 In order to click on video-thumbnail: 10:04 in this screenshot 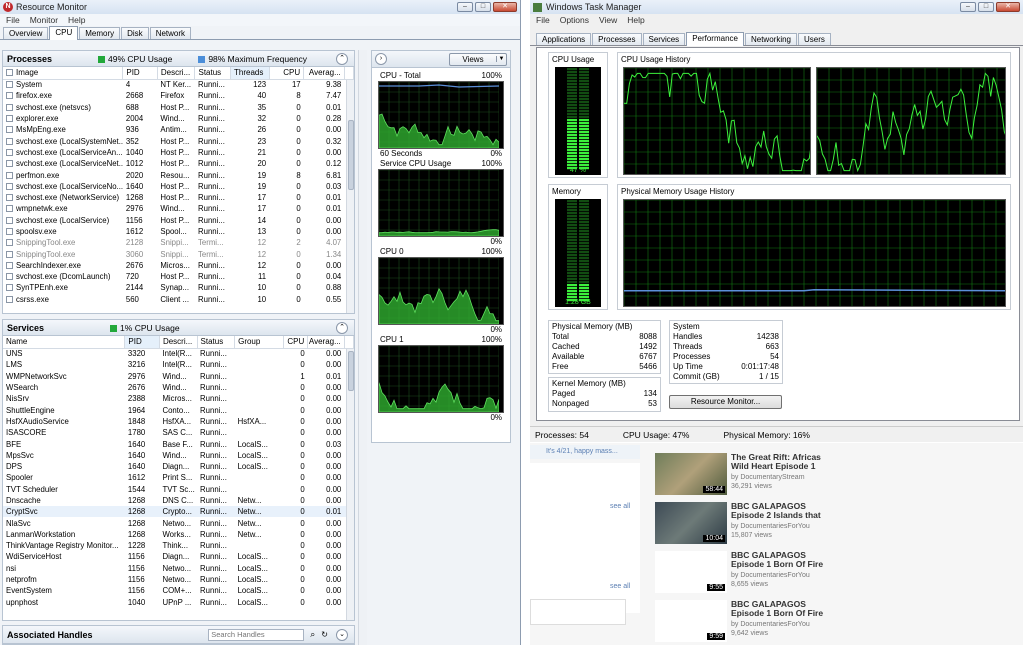, I will do `click(691, 523)`.